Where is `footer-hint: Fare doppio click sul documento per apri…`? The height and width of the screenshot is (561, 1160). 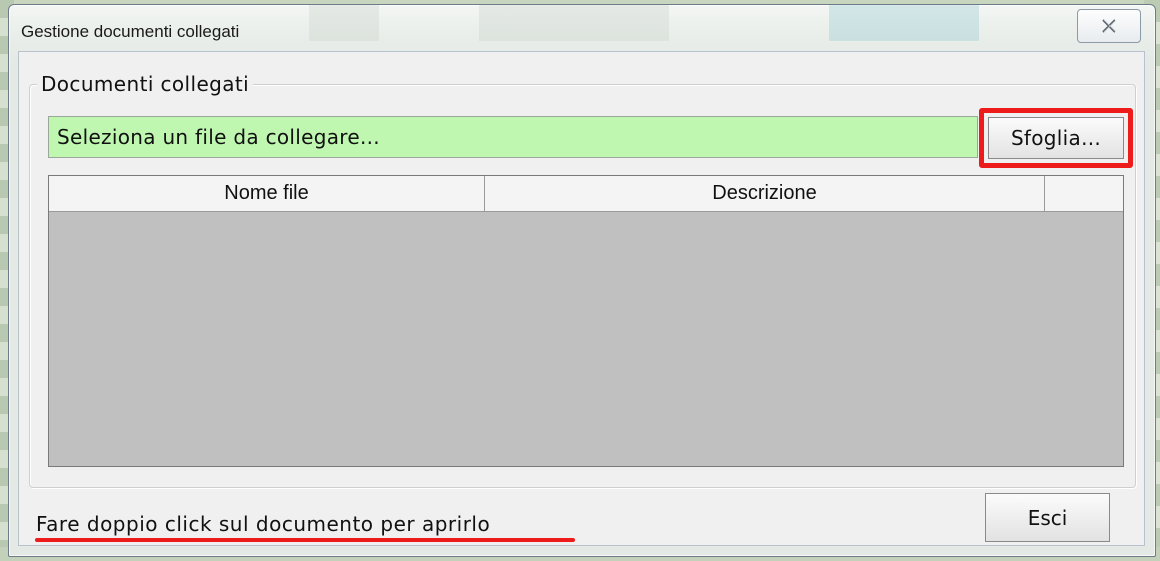 footer-hint: Fare doppio click sul documento per apri… is located at coordinates (263, 524).